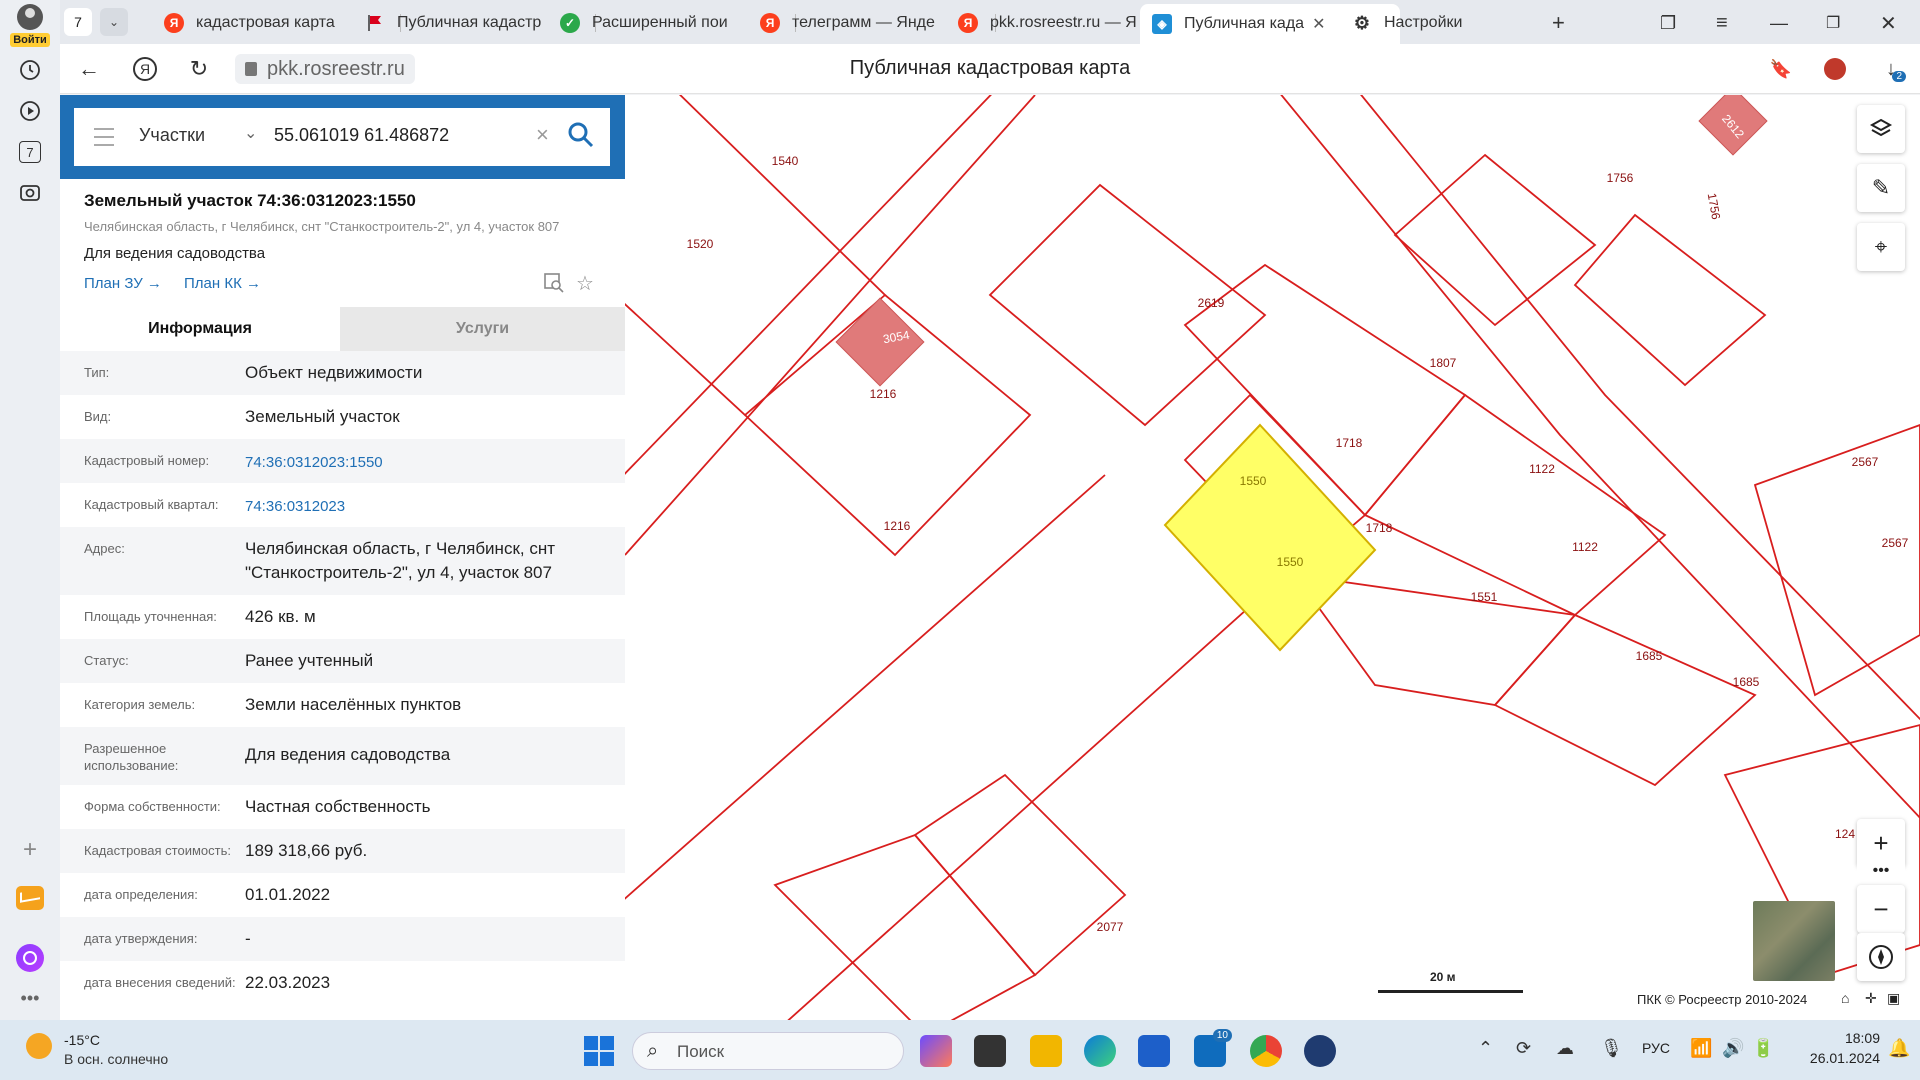  What do you see at coordinates (1675, 23) in the screenshot?
I see `bookmarks-icon: ❐` at bounding box center [1675, 23].